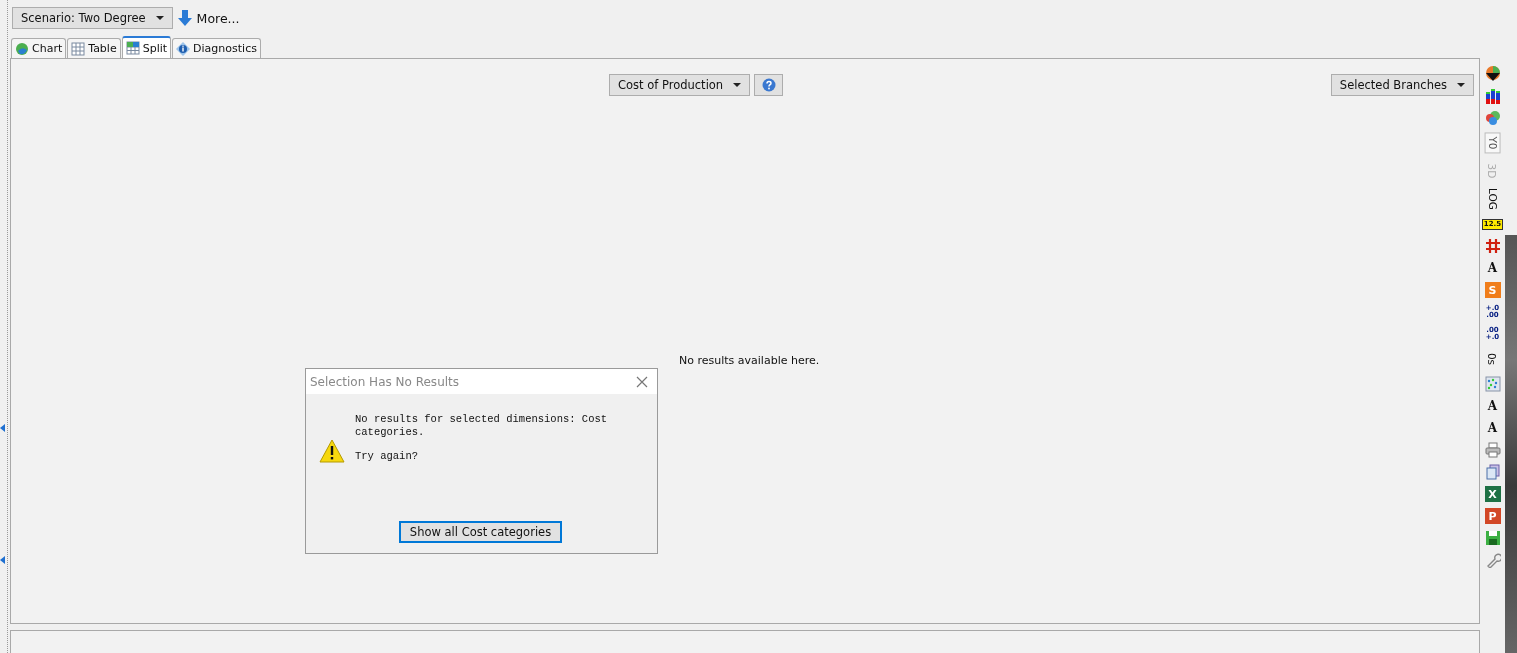  I want to click on tab: Diagnostics, so click(216, 48).